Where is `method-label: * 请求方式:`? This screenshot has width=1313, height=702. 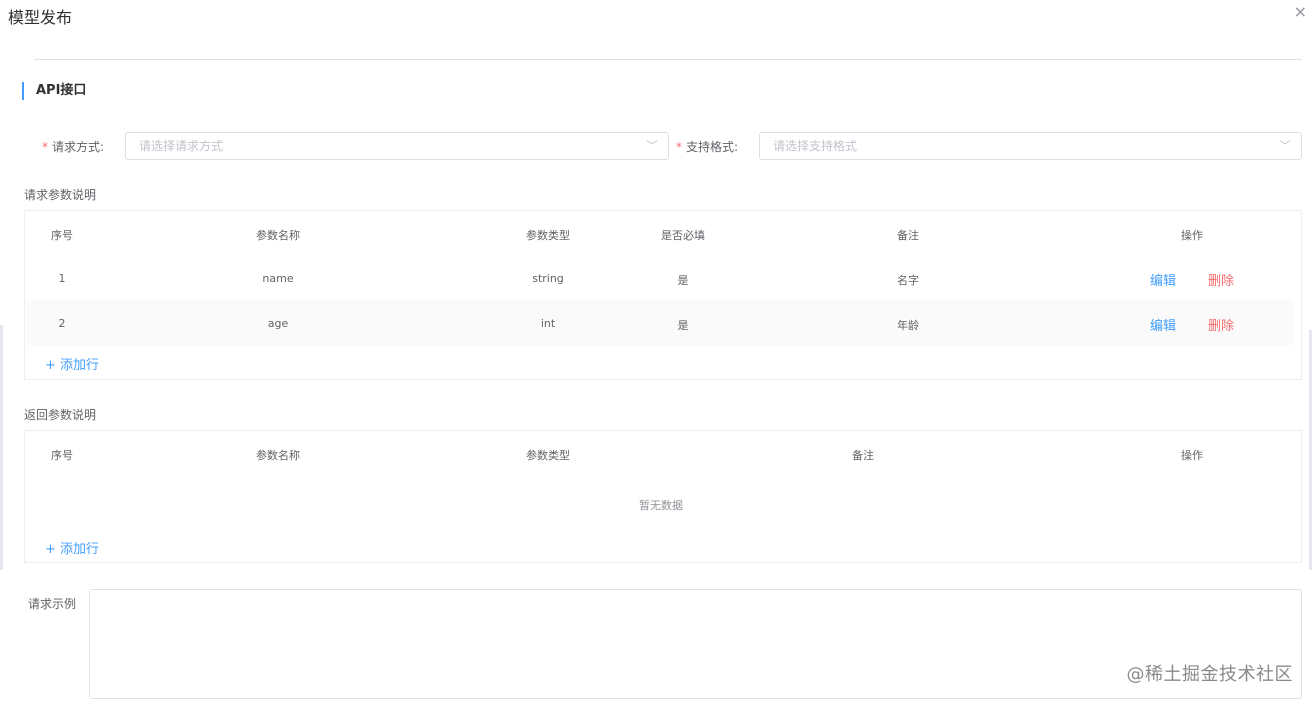 method-label: * 请求方式: is located at coordinates (73, 146).